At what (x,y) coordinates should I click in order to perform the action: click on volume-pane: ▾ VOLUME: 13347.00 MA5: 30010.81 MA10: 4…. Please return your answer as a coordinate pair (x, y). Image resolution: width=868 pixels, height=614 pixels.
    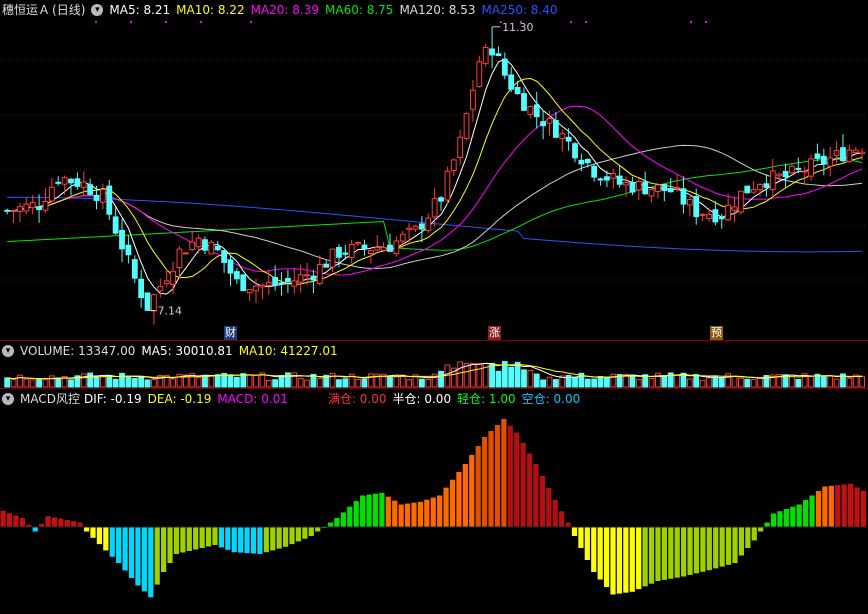
    Looking at the image, I should click on (434, 364).